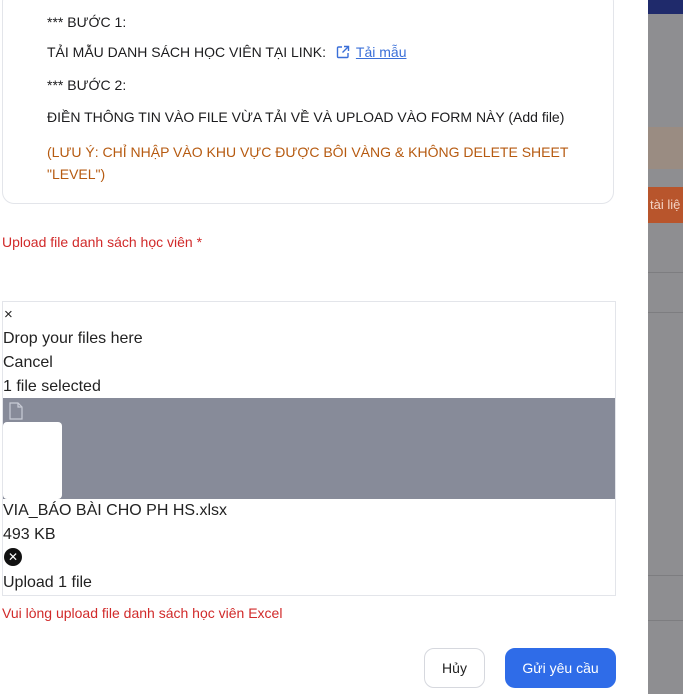  Describe the element at coordinates (8, 314) in the screenshot. I see `close-icon: ×` at that location.